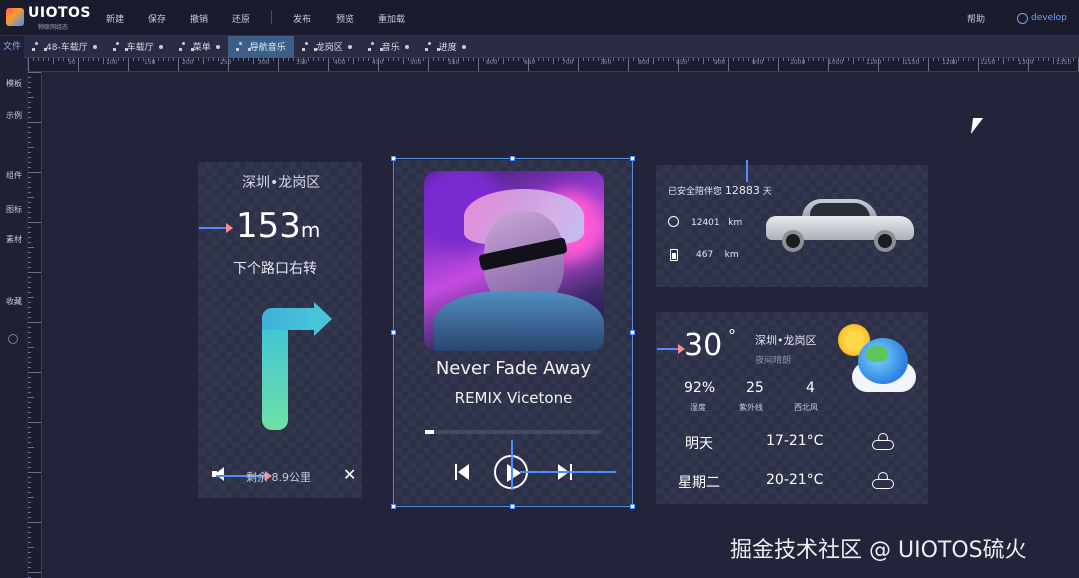 The width and height of the screenshot is (1079, 578). I want to click on ruler-label: 950, so click(758, 62).